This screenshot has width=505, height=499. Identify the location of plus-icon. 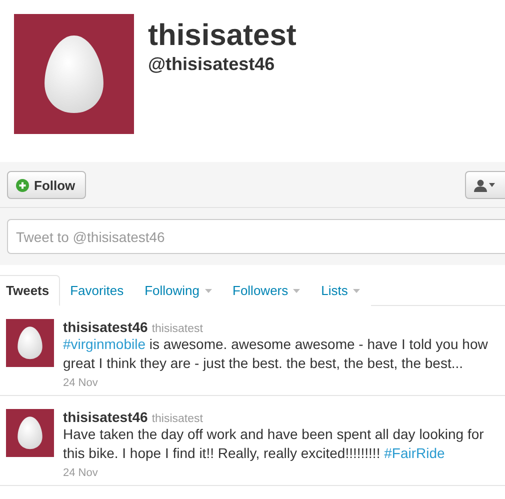
(22, 185).